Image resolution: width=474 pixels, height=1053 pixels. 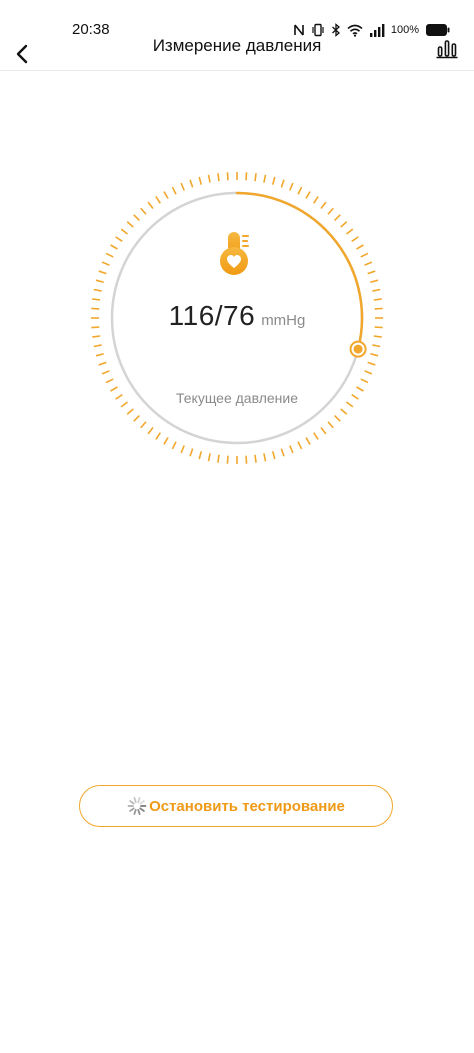 What do you see at coordinates (212, 315) in the screenshot?
I see `pressure-value: 116/76` at bounding box center [212, 315].